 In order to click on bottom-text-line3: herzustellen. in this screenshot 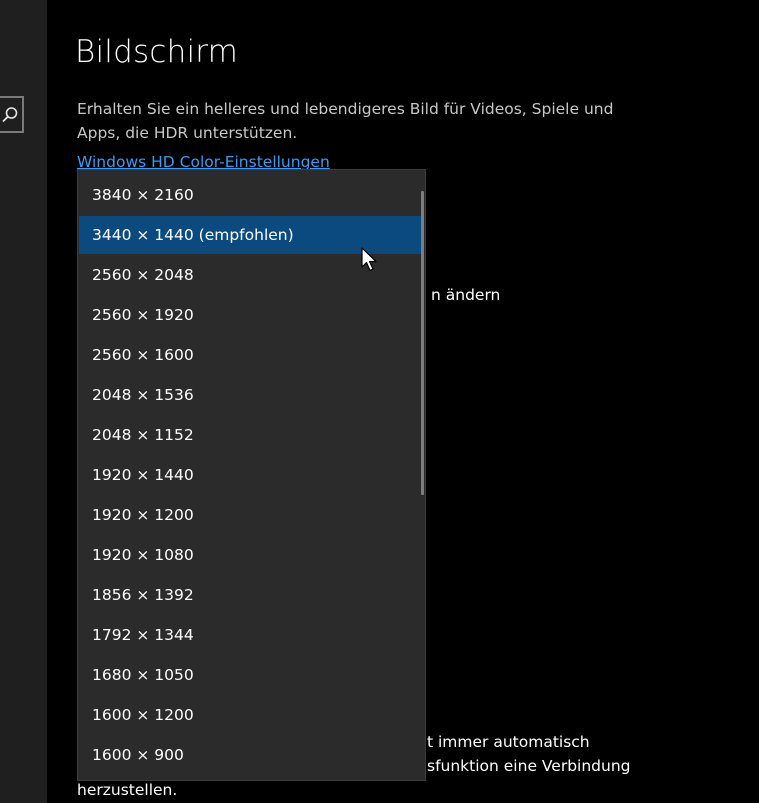, I will do `click(127, 790)`.